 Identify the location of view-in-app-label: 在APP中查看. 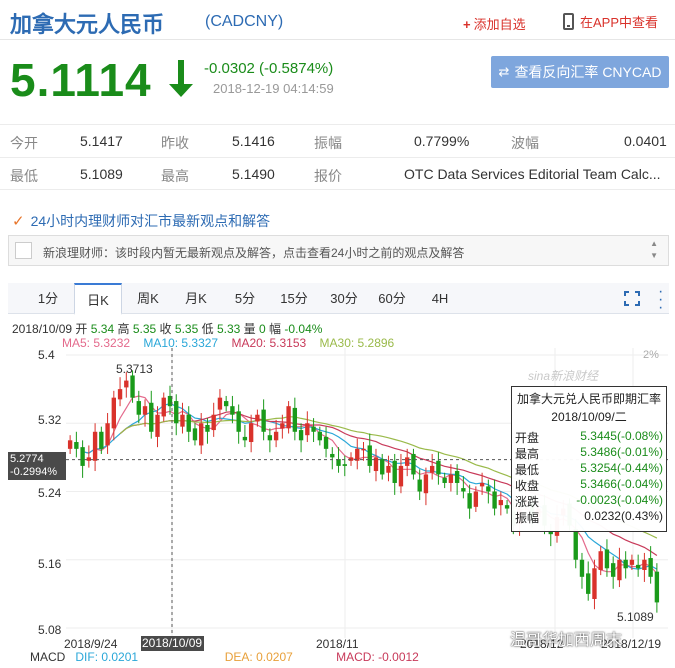
(619, 22).